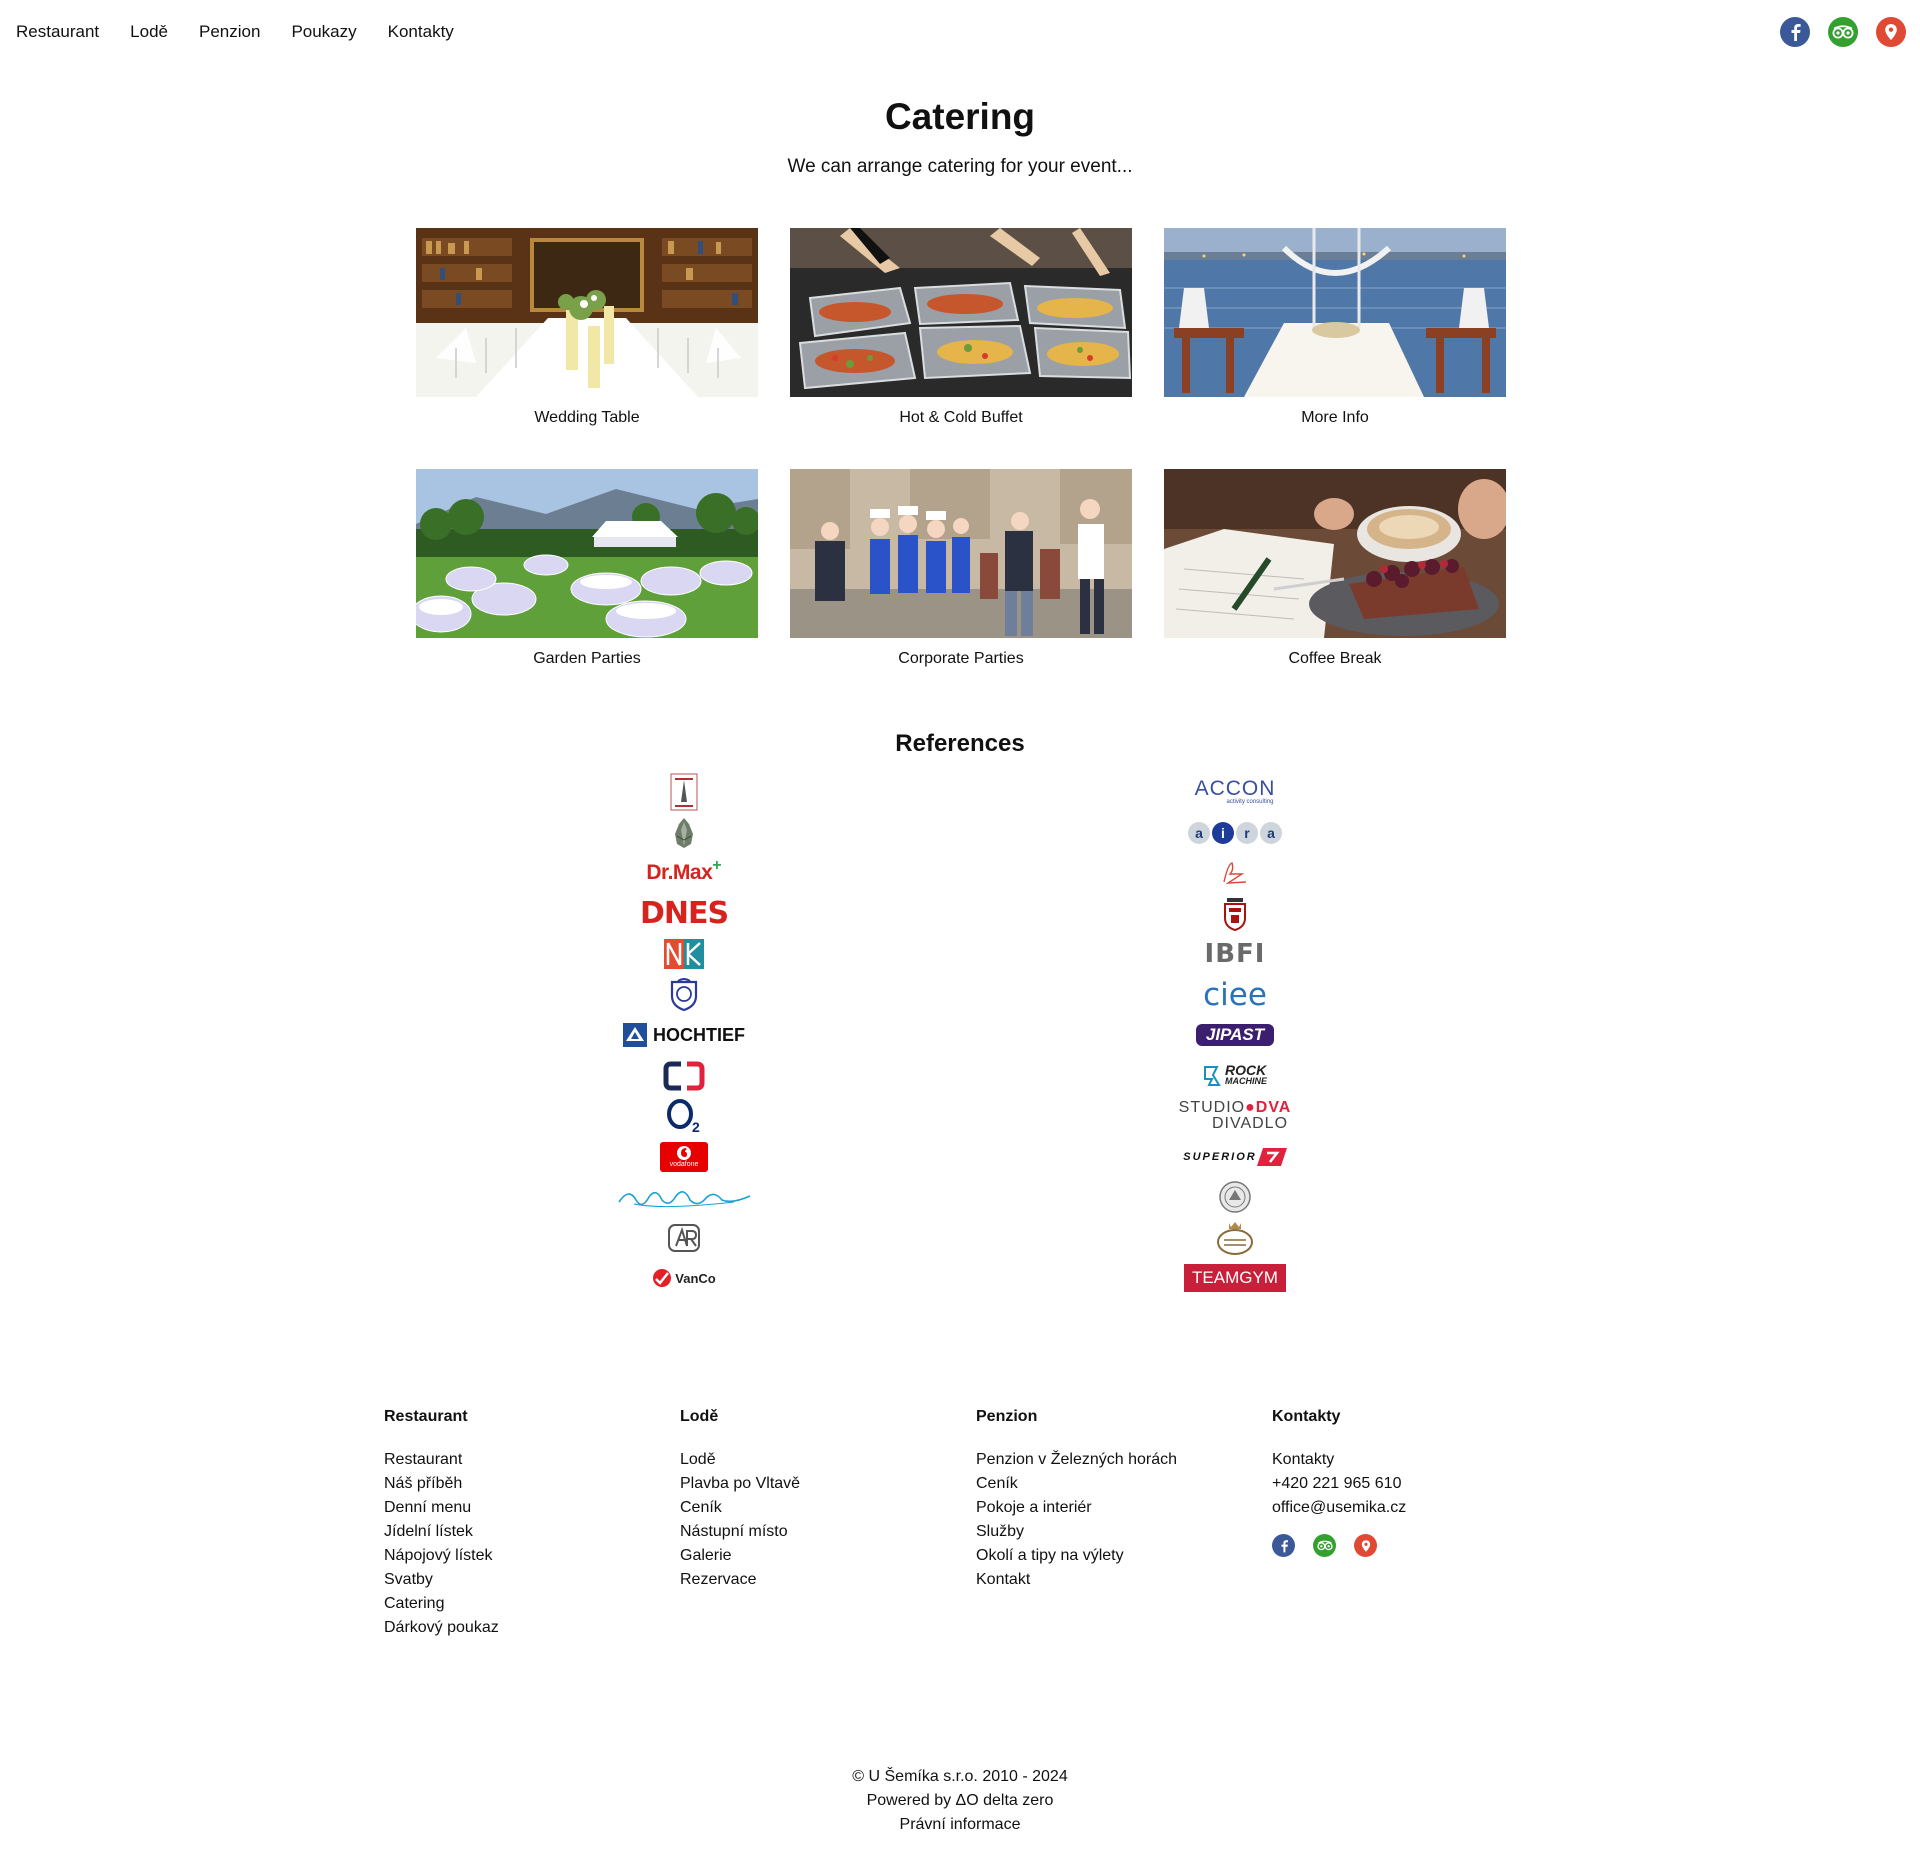 The image size is (1920, 1869). Describe the element at coordinates (1306, 1416) in the screenshot. I see `footer-heading: Kontakty` at that location.